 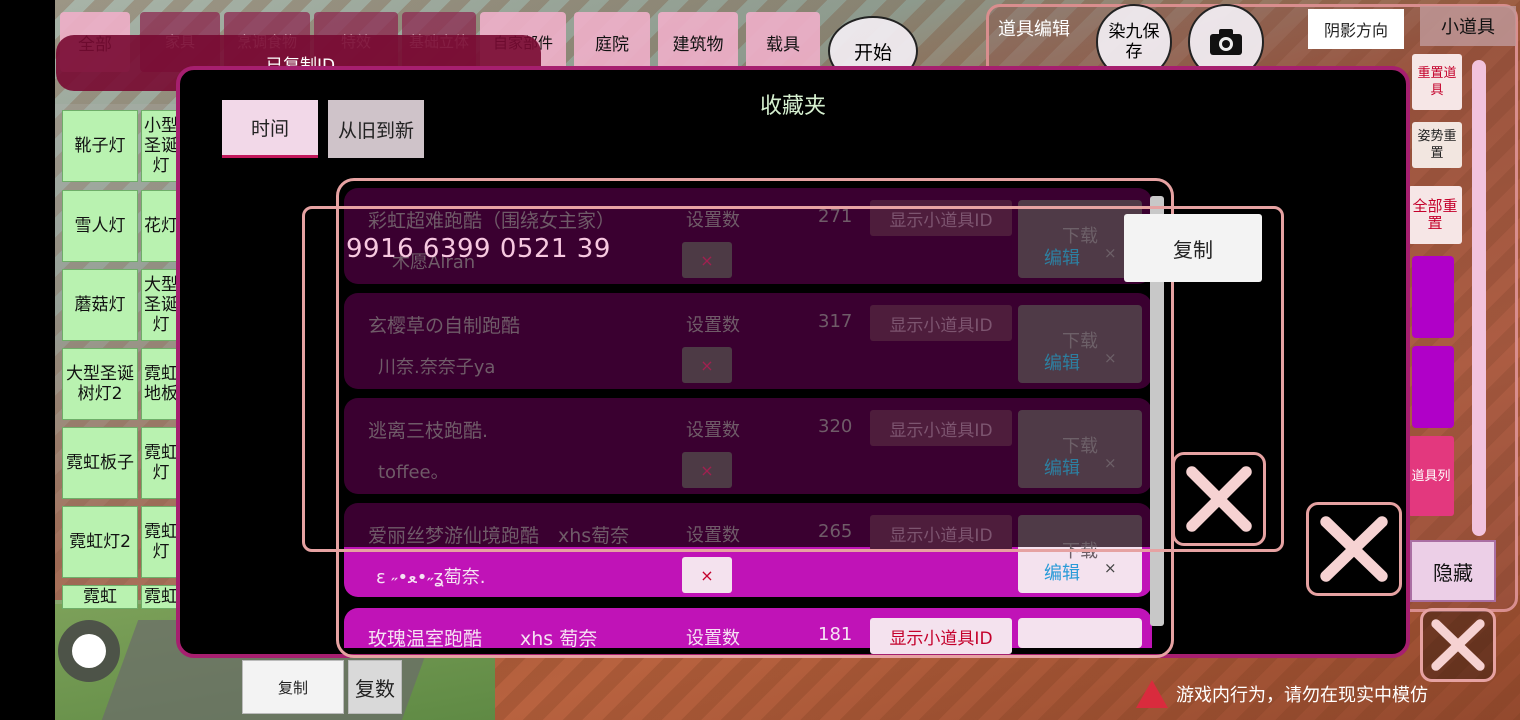 I want to click on sort-order-button: 从旧到新, so click(x=376, y=129).